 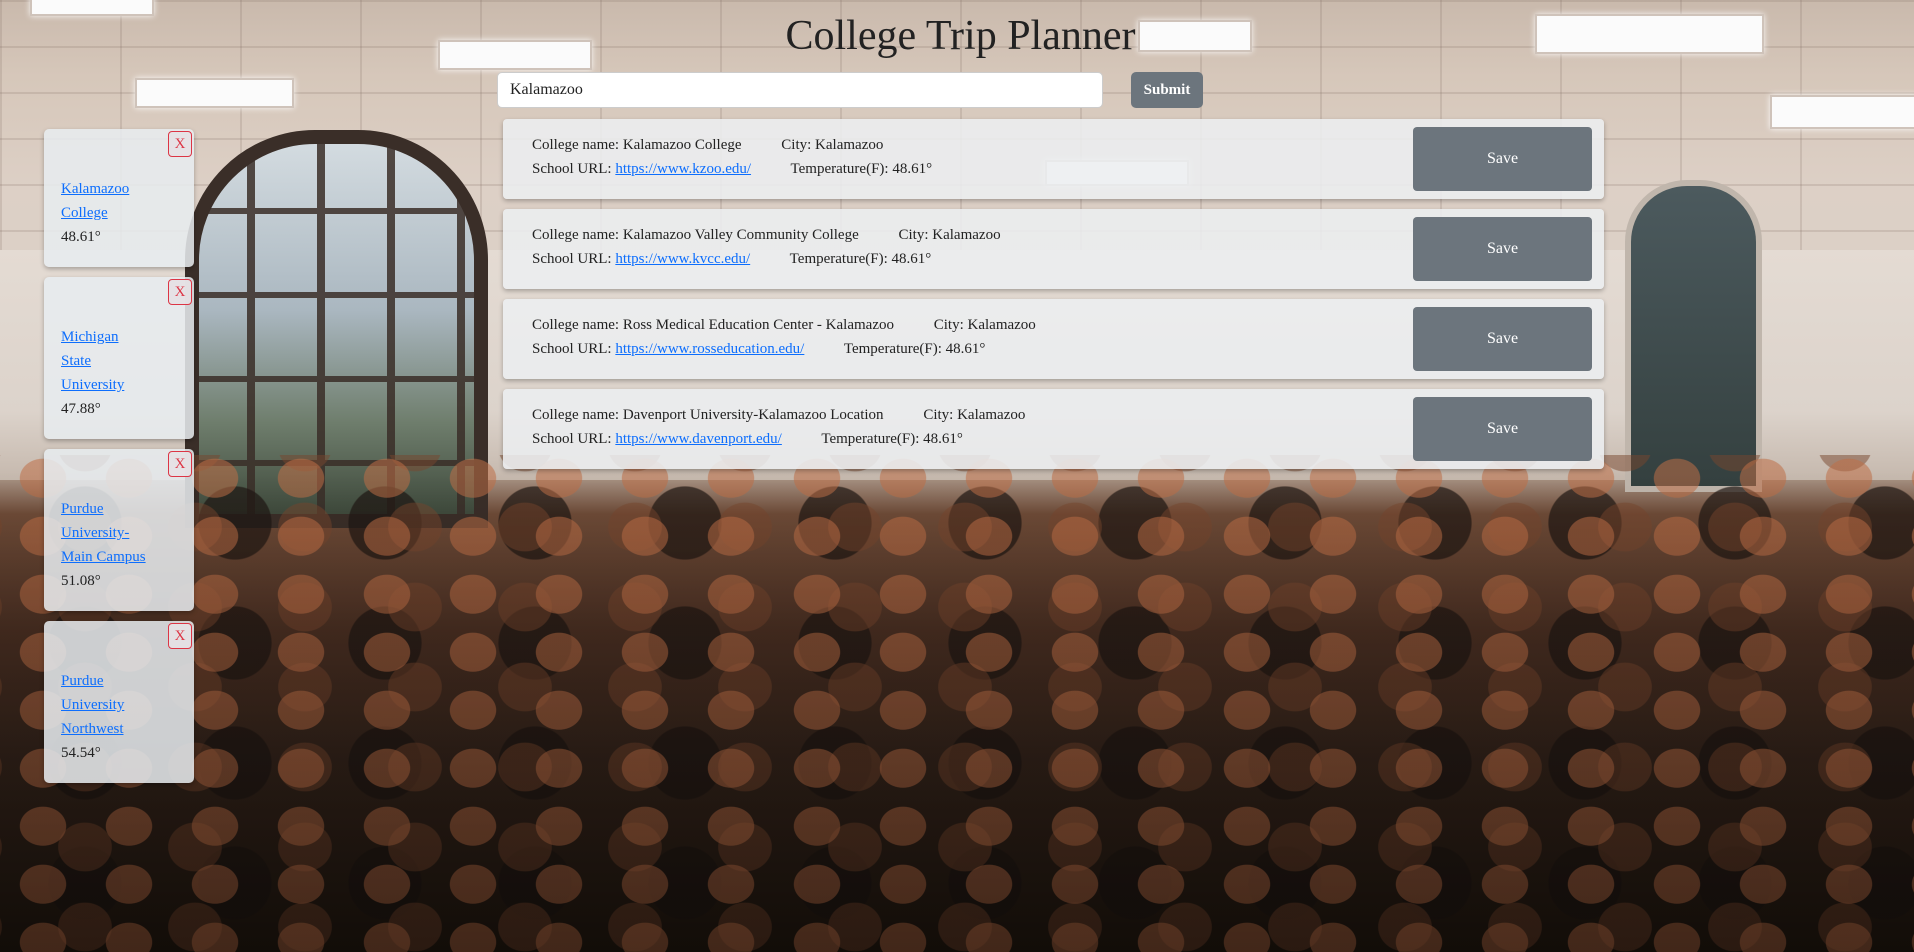 What do you see at coordinates (960, 36) in the screenshot?
I see `page-title: College Trip Planner` at bounding box center [960, 36].